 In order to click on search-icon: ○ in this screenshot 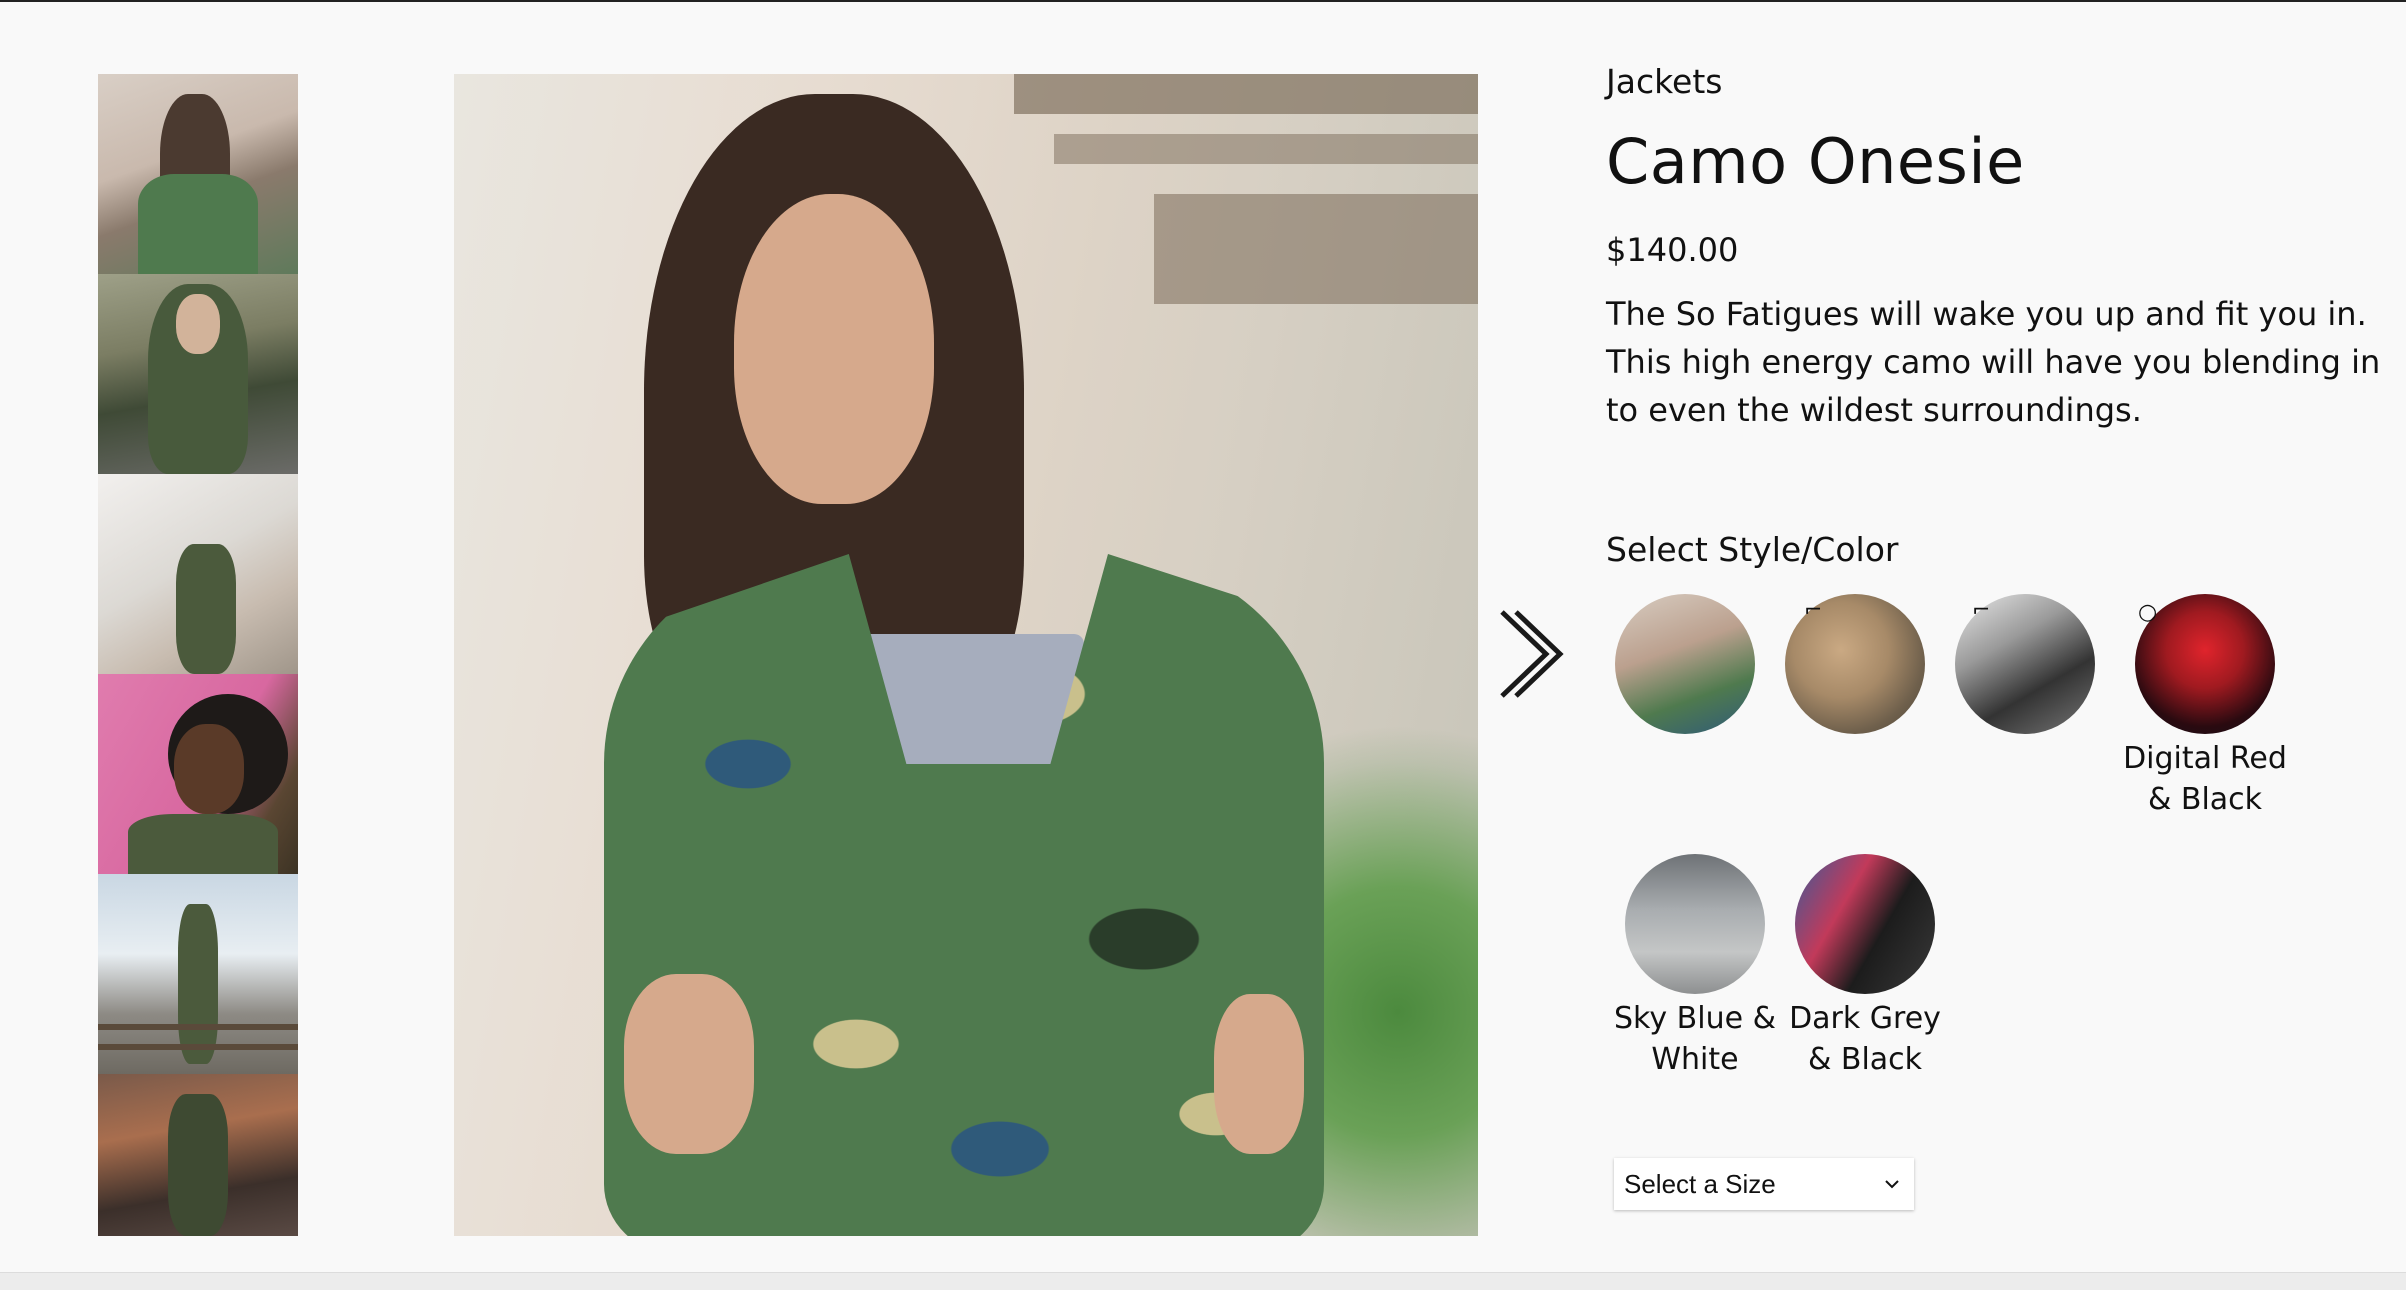, I will do `click(2148, 612)`.